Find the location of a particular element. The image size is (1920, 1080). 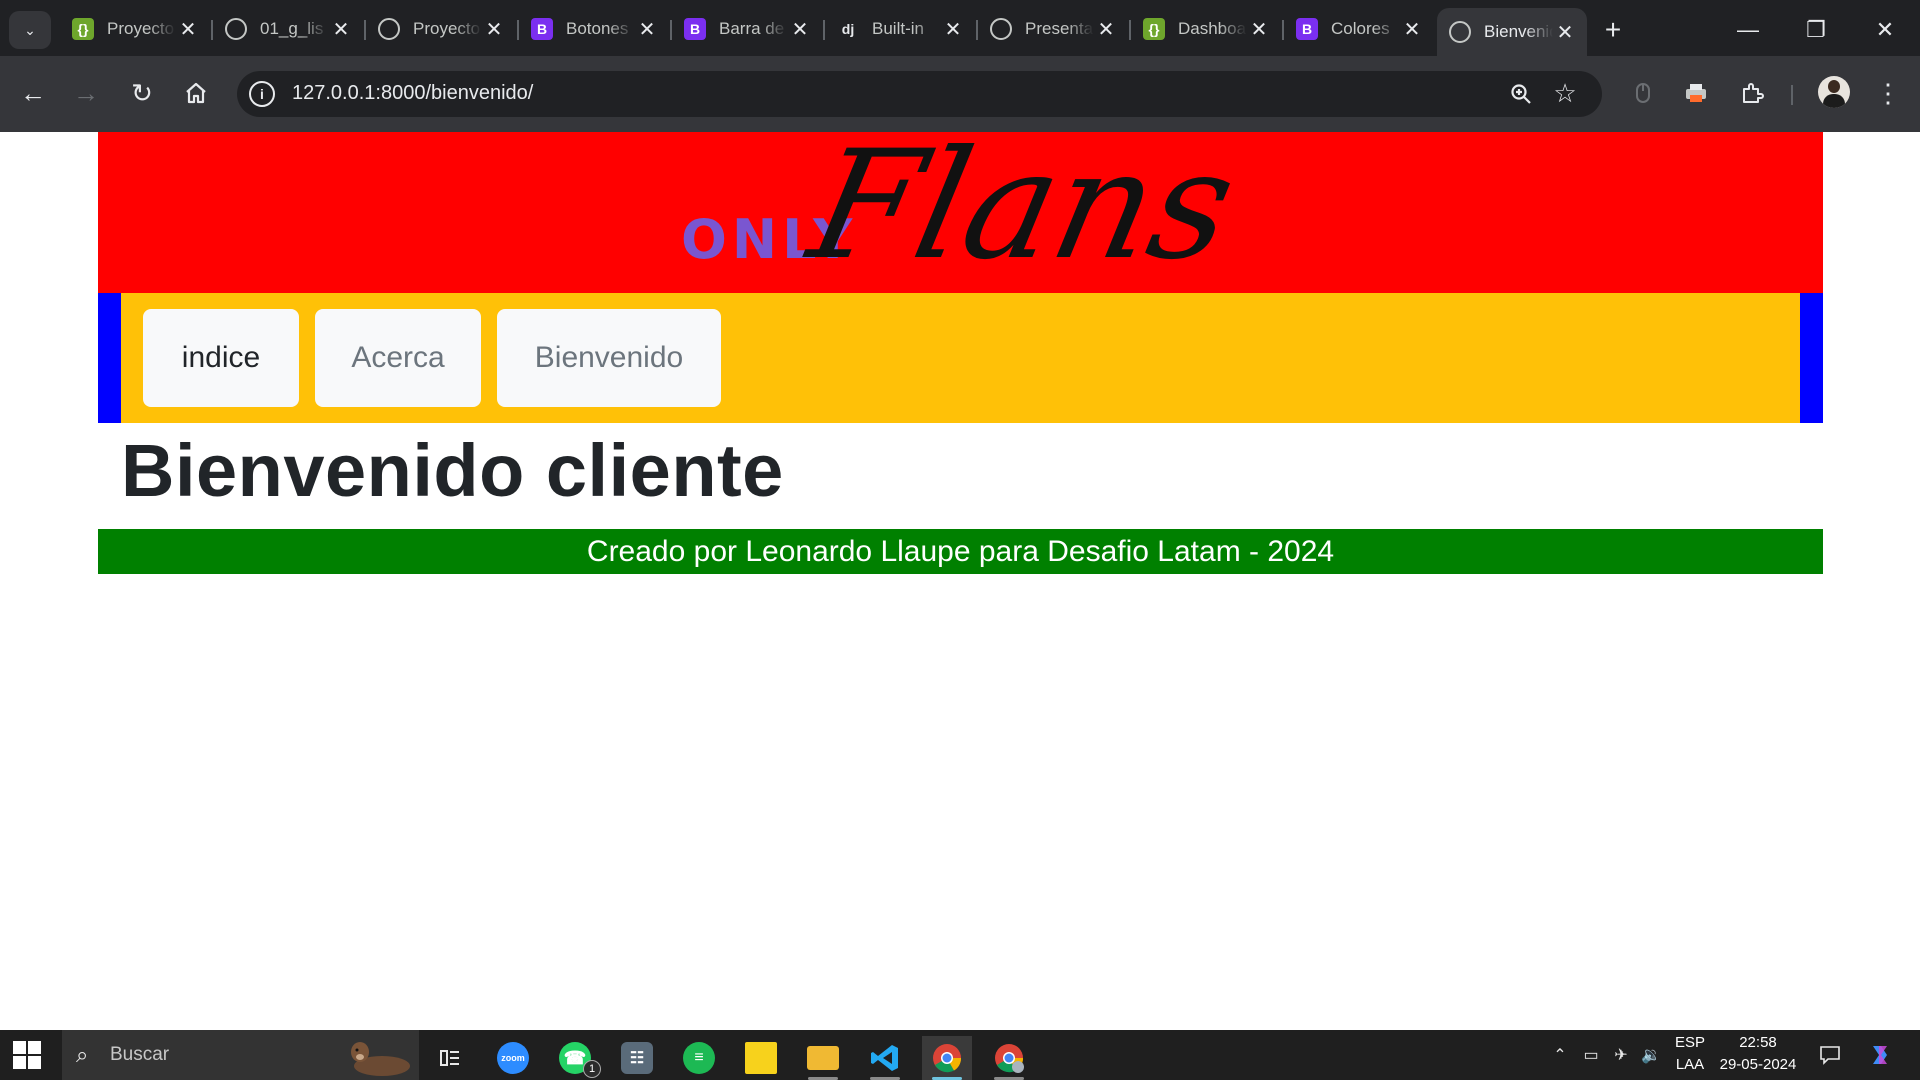

minimize-button: — is located at coordinates (1748, 30).